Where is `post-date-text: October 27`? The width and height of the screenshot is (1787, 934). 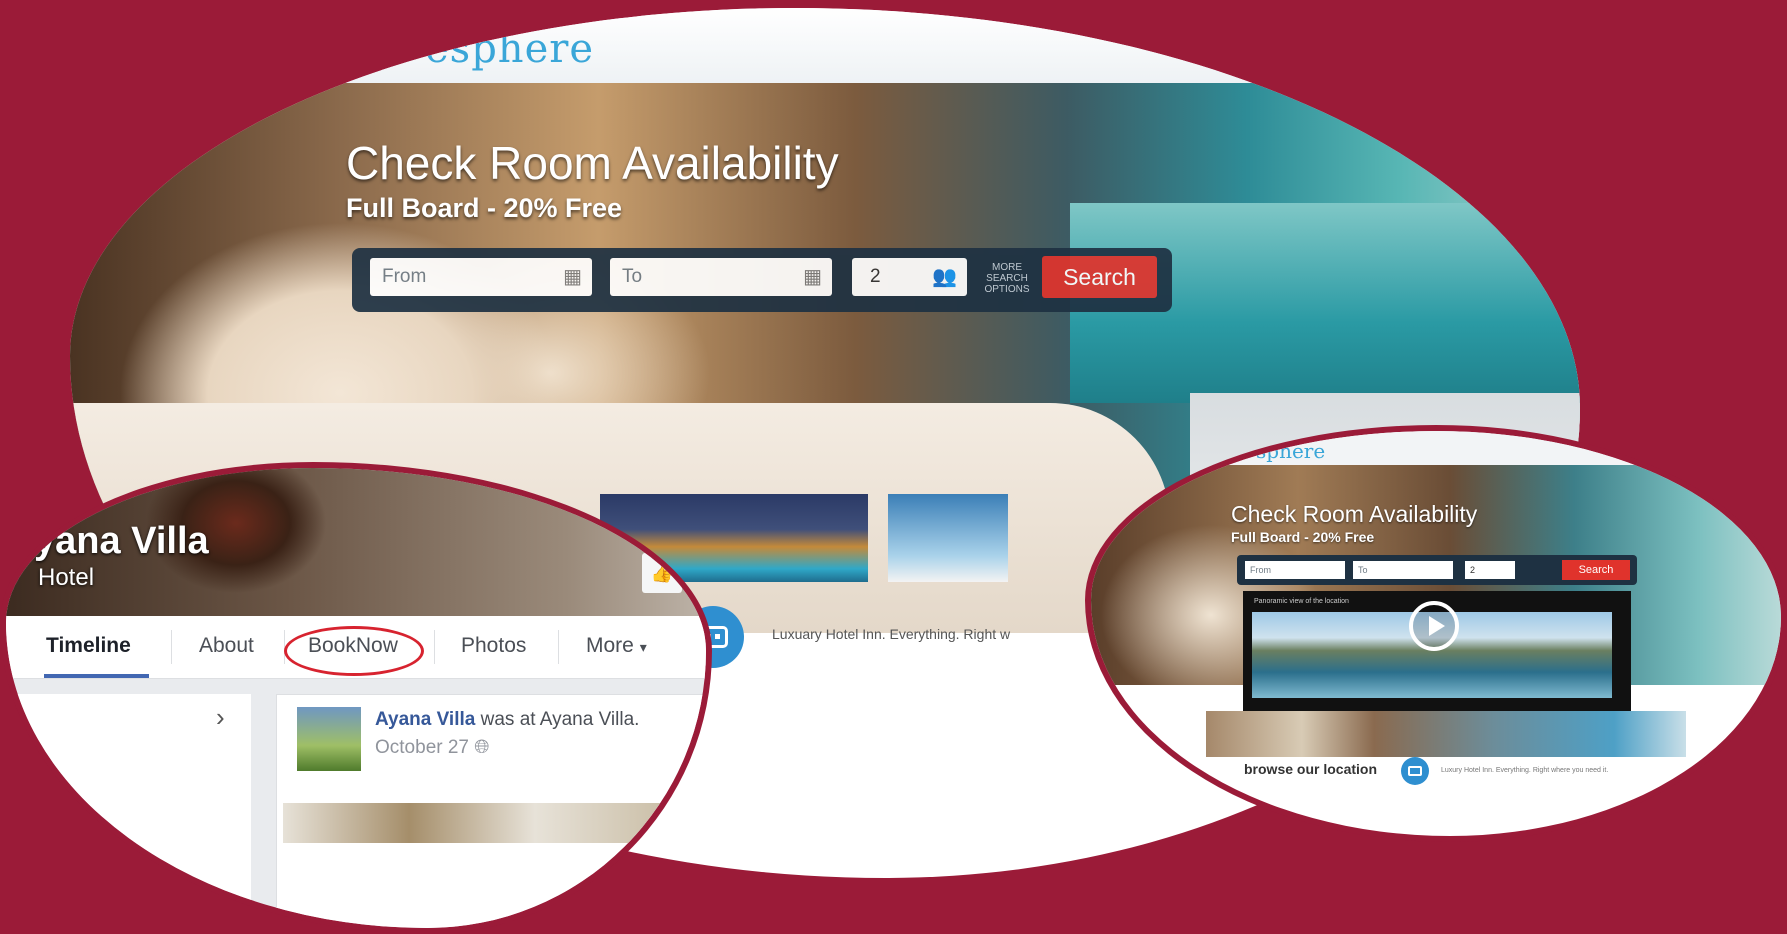
post-date-text: October 27 is located at coordinates (422, 747).